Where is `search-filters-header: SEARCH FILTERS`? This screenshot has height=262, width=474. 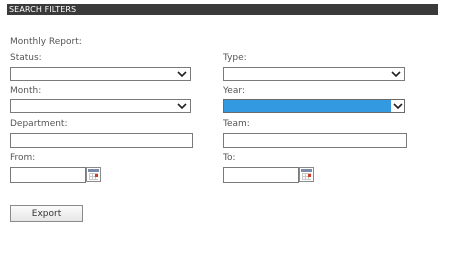
search-filters-header: SEARCH FILTERS is located at coordinates (222, 9).